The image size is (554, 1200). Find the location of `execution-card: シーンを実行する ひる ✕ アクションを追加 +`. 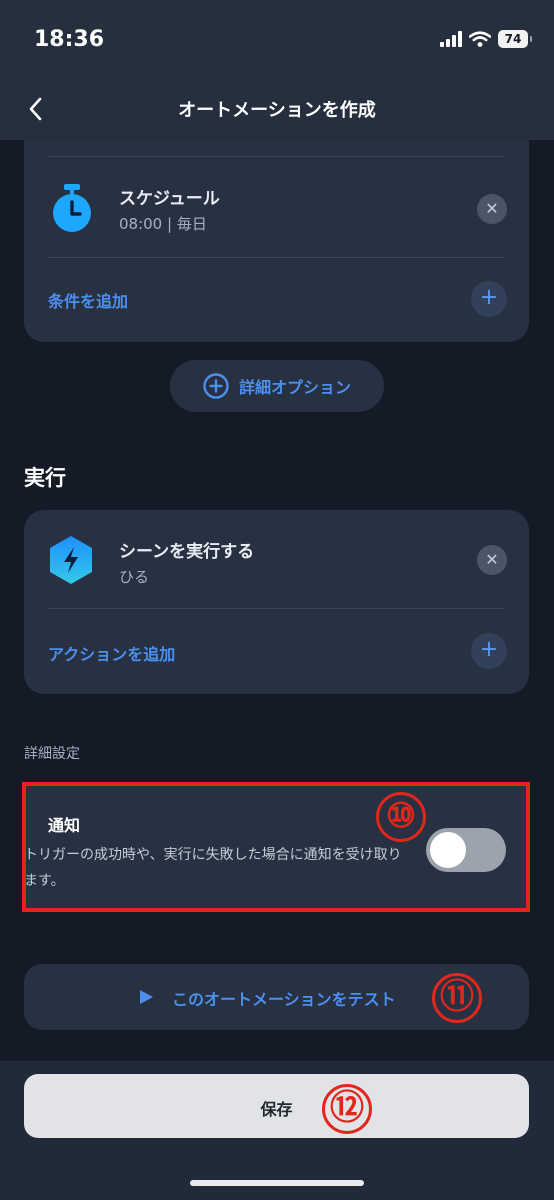

execution-card: シーンを実行する ひる ✕ アクションを追加 + is located at coordinates (276, 602).